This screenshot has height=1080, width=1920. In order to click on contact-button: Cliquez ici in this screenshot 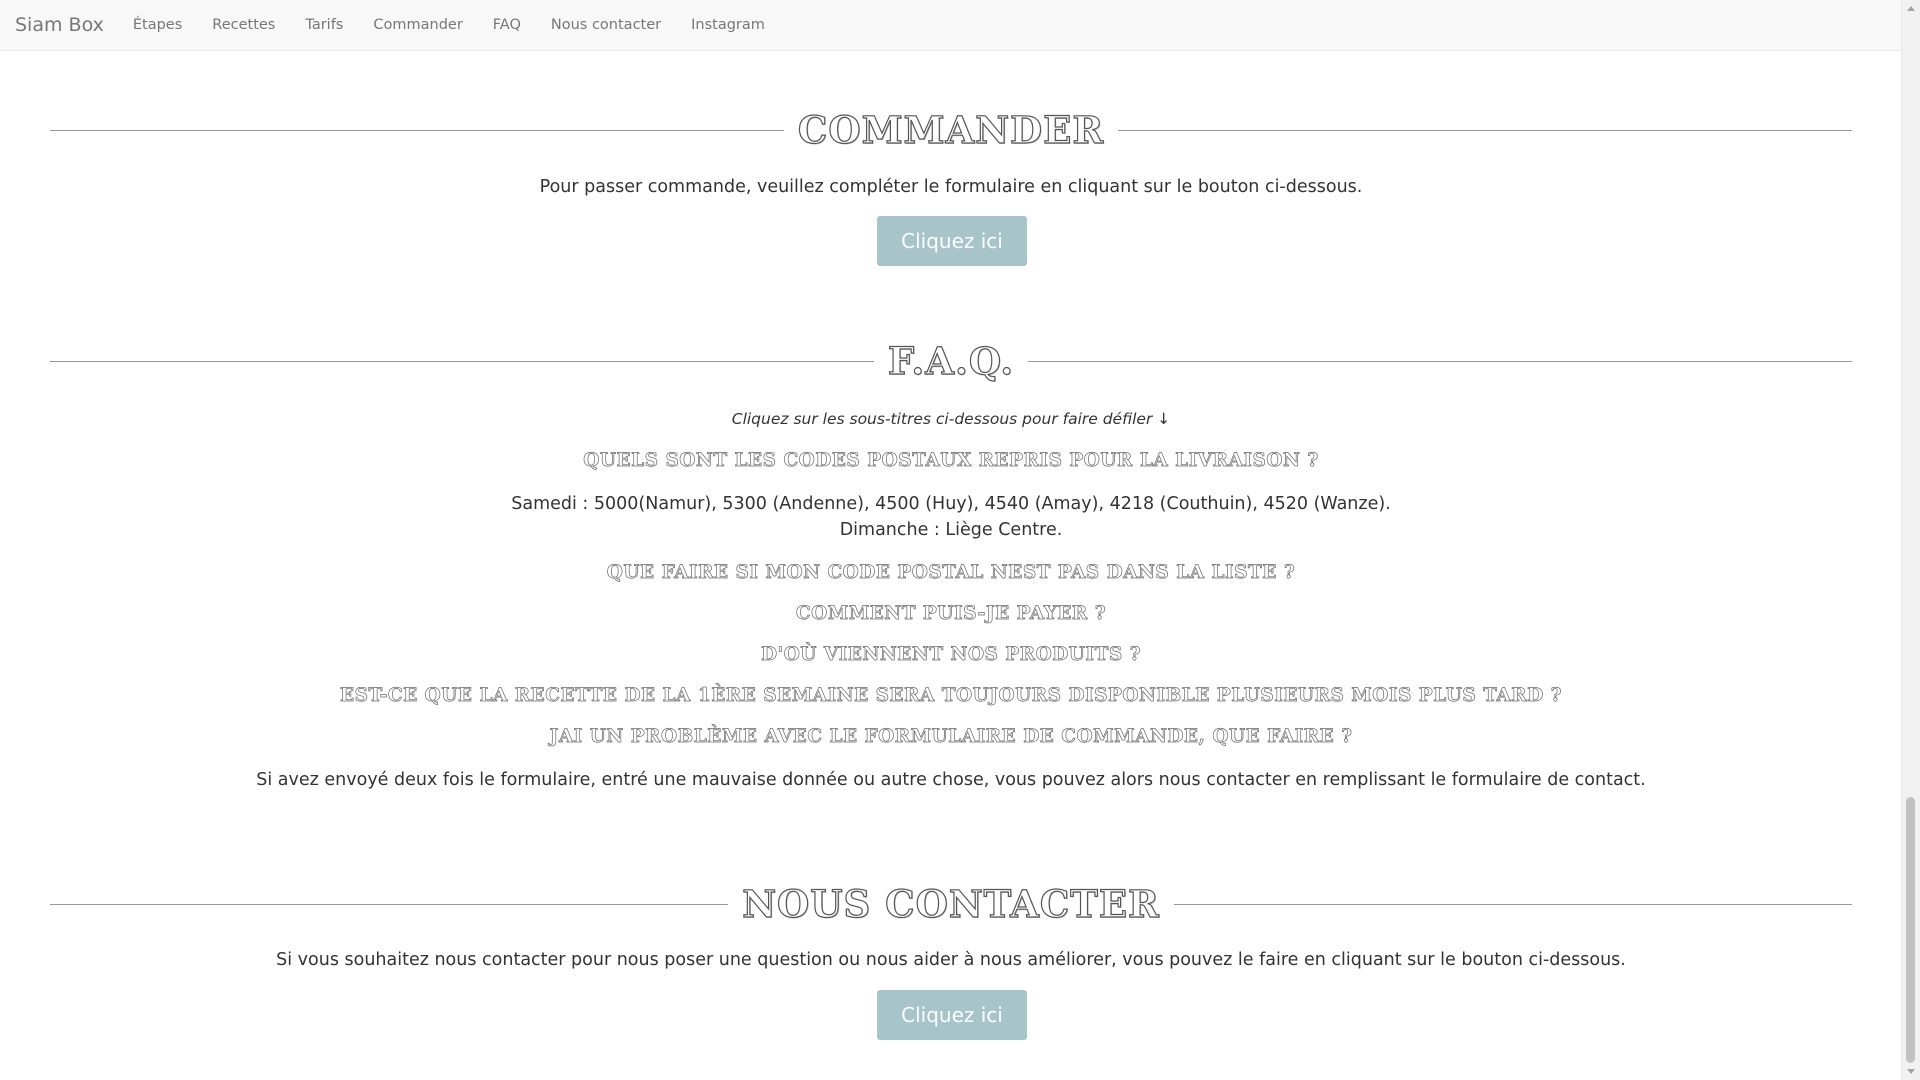, I will do `click(952, 1015)`.